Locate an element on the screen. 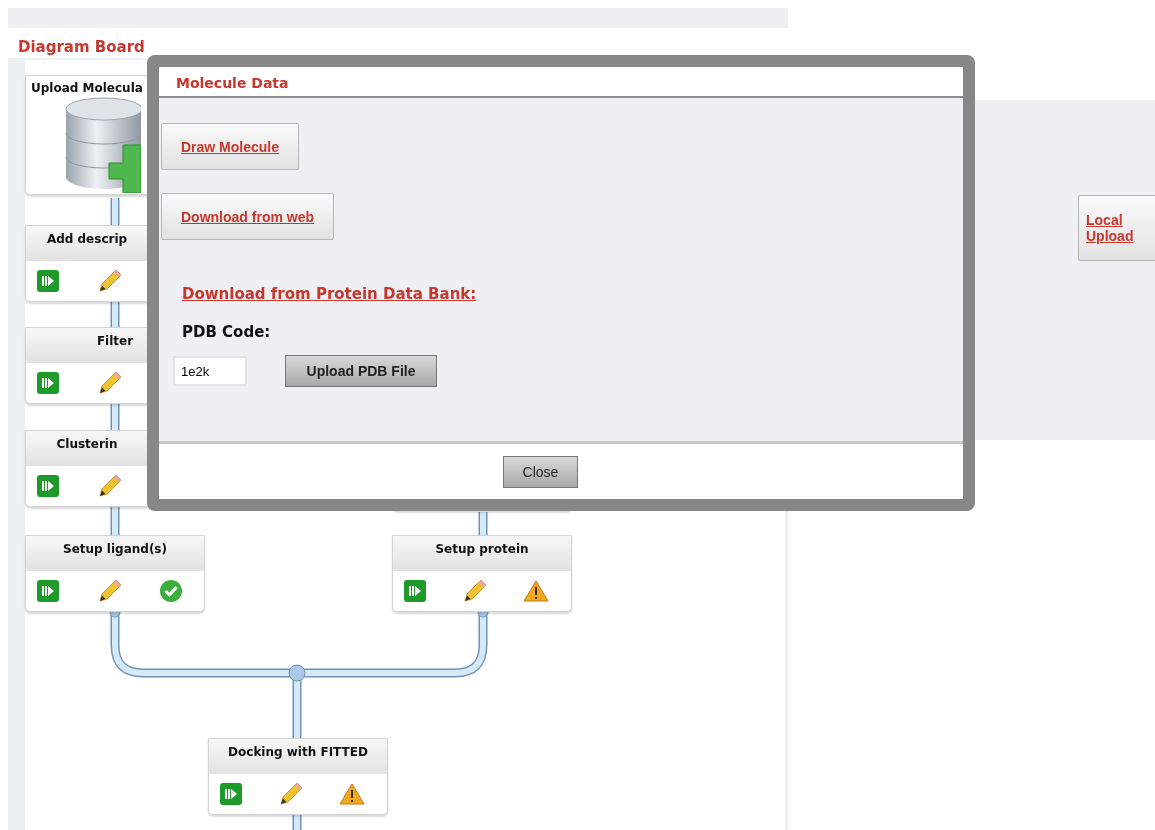  pdb-code-field: 1e2k is located at coordinates (210, 371).